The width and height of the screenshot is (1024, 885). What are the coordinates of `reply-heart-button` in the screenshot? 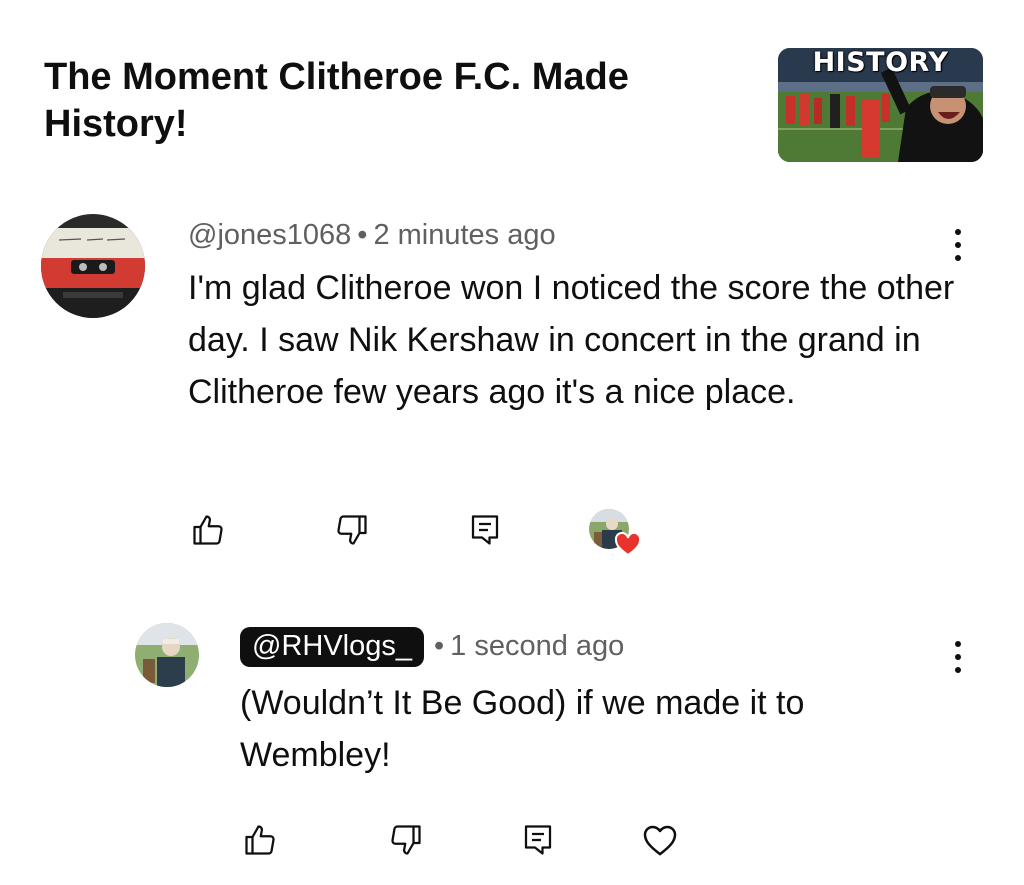 It's located at (660, 840).